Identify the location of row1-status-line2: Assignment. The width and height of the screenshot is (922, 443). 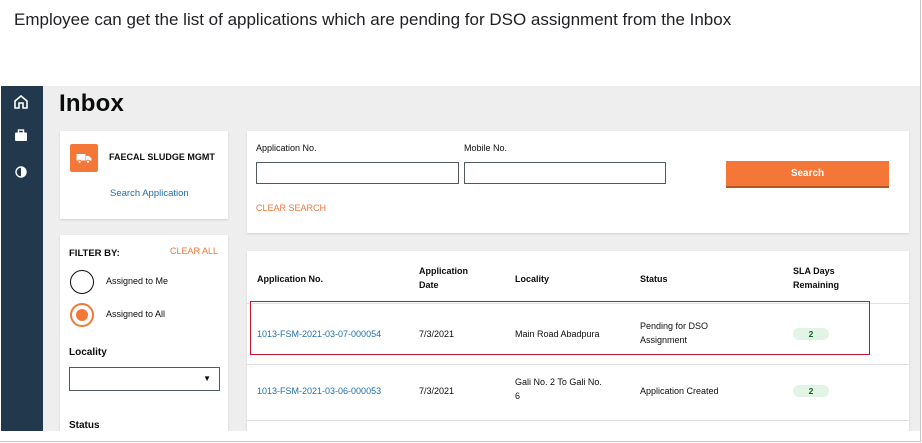
(664, 340).